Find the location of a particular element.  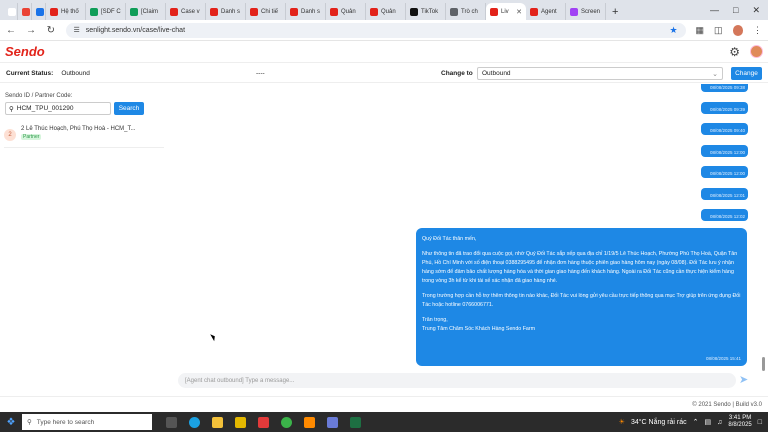

volume-icon: ♫ is located at coordinates (719, 422).